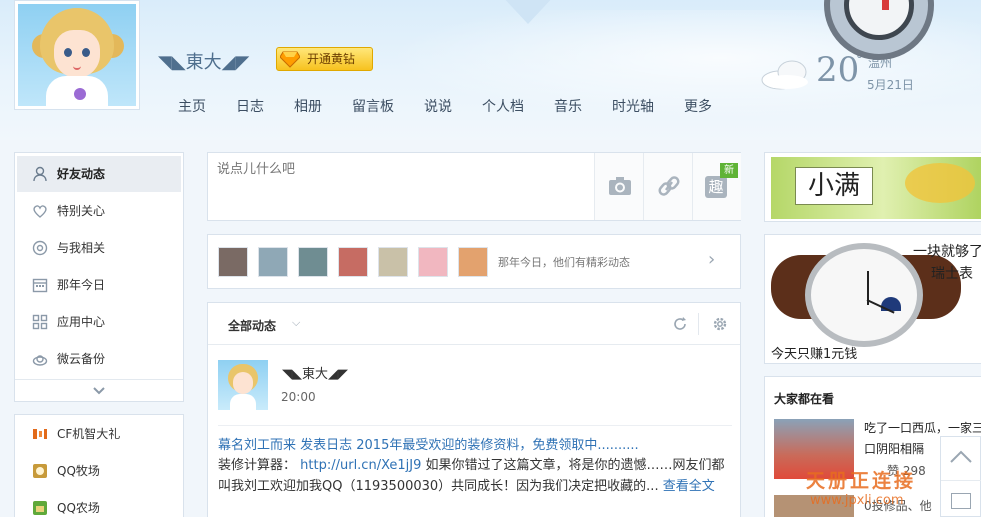 Image resolution: width=981 pixels, height=517 pixels. What do you see at coordinates (192, 106) in the screenshot?
I see `nav-home: 主页` at bounding box center [192, 106].